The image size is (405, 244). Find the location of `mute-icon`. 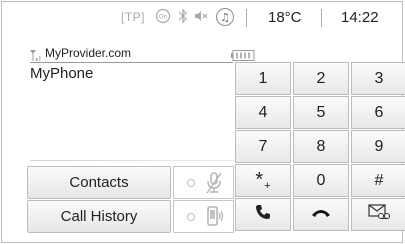

mute-icon is located at coordinates (201, 16).